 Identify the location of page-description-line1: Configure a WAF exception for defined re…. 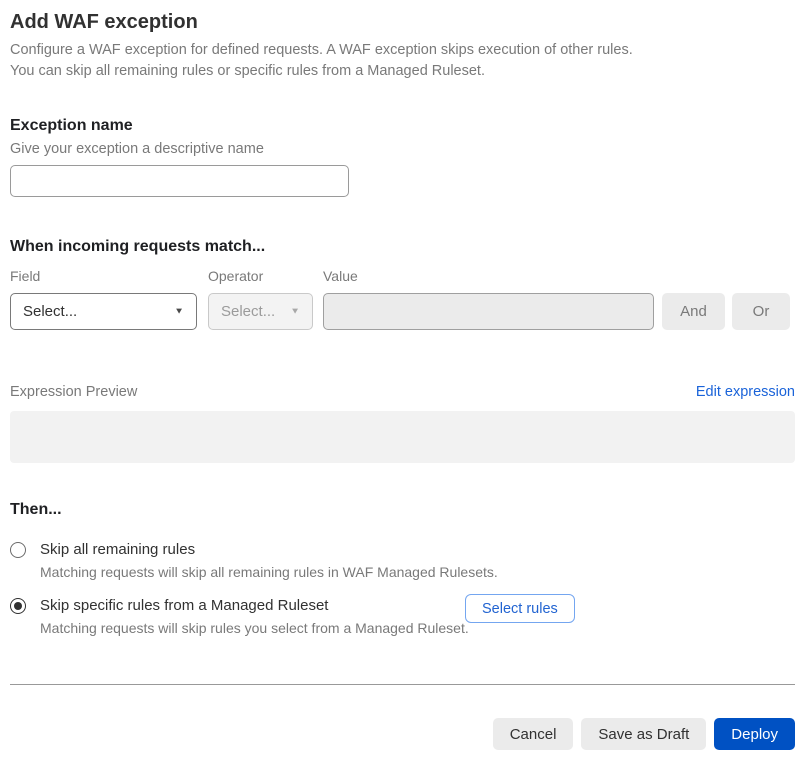
(321, 50).